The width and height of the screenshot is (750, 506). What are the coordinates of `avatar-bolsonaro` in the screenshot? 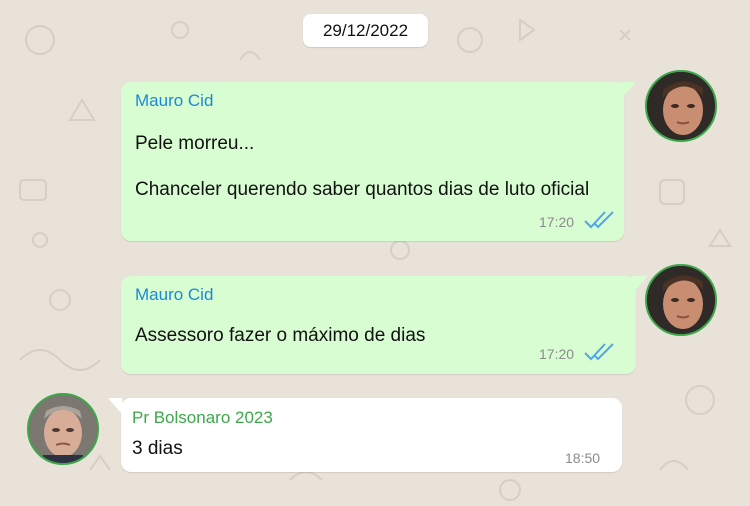 It's located at (63, 429).